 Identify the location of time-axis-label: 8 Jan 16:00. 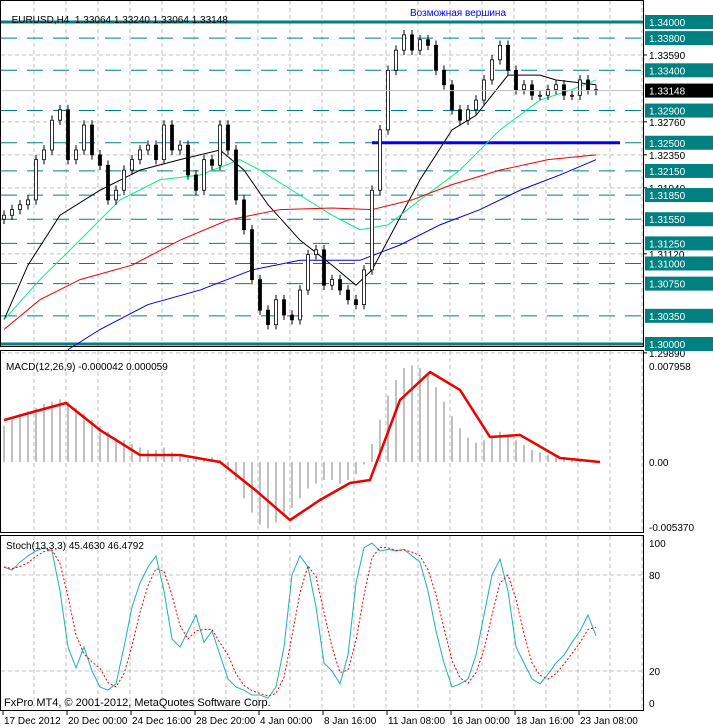
(350, 721).